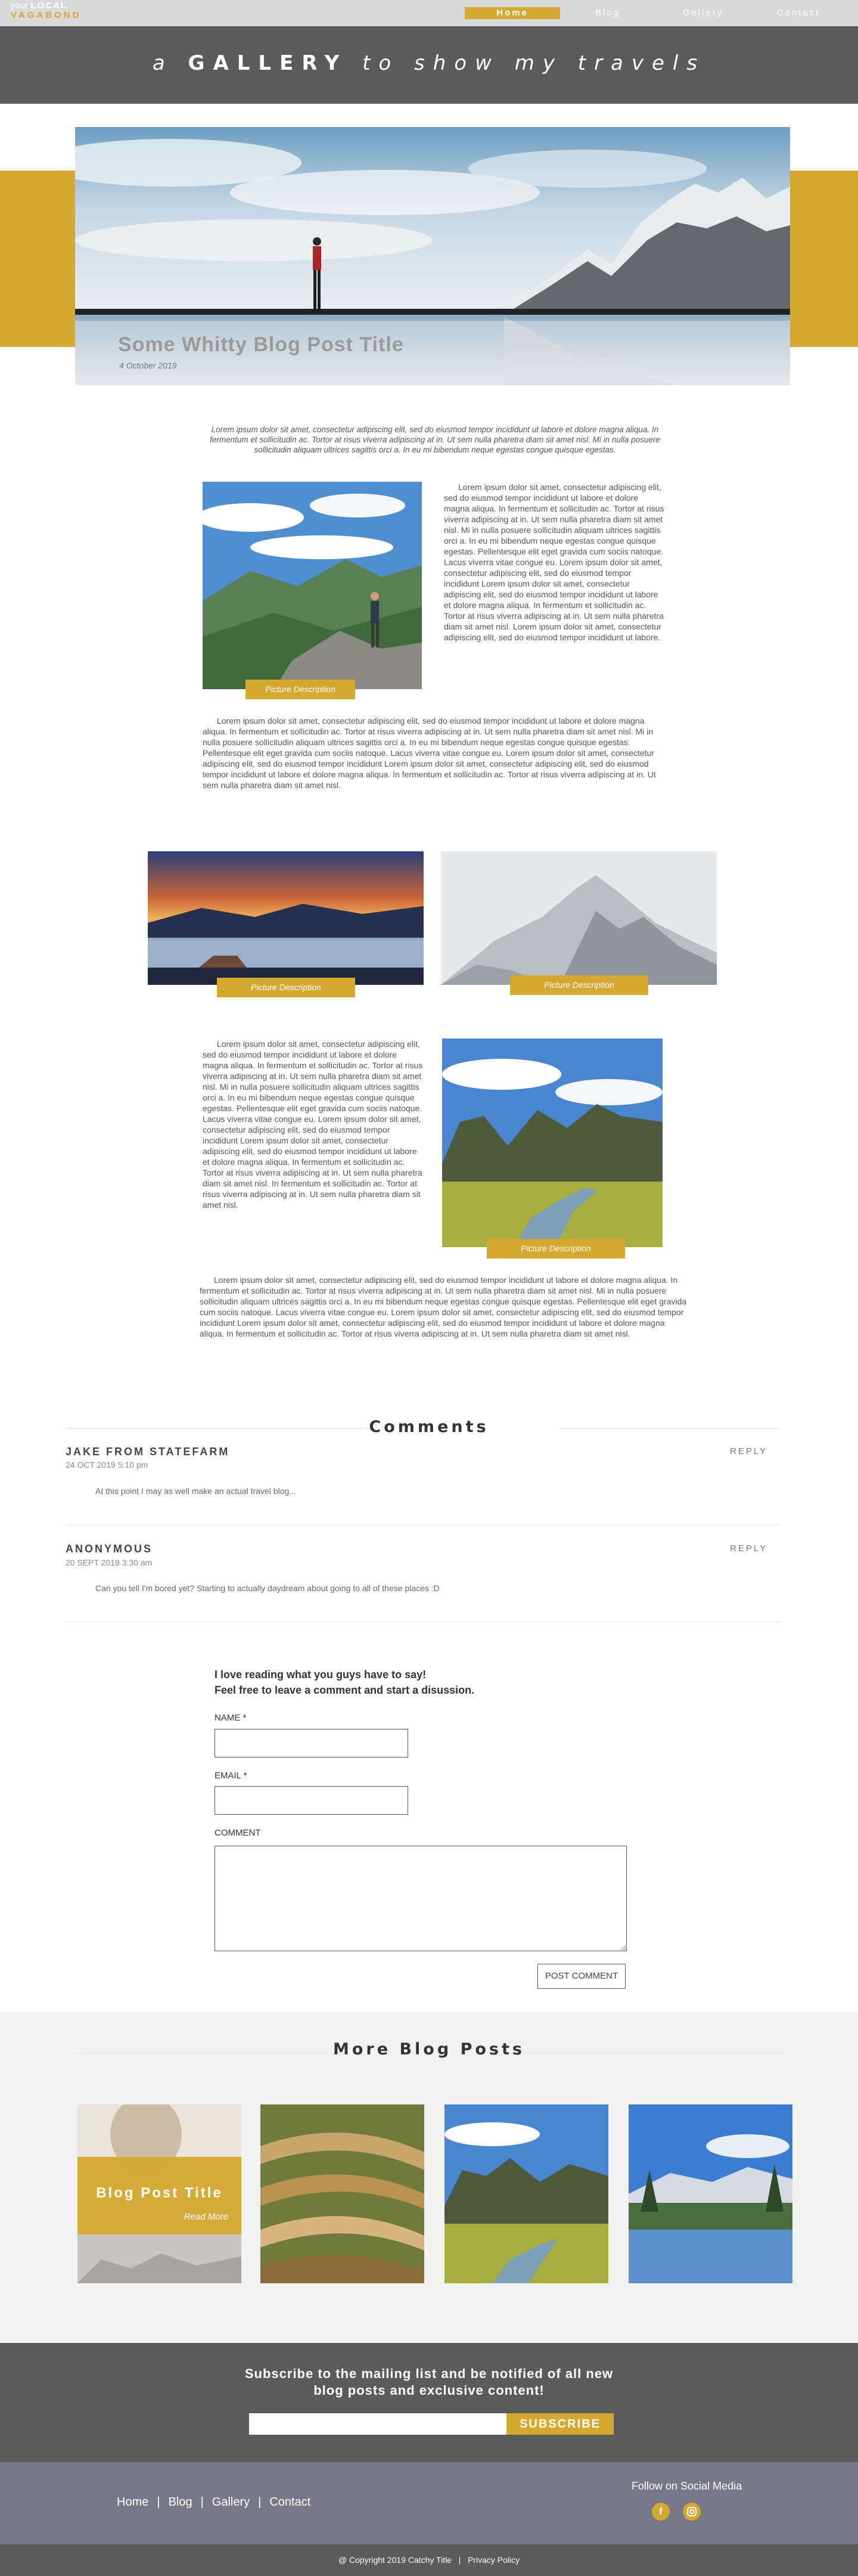  I want to click on facebook-icon: f, so click(661, 2512).